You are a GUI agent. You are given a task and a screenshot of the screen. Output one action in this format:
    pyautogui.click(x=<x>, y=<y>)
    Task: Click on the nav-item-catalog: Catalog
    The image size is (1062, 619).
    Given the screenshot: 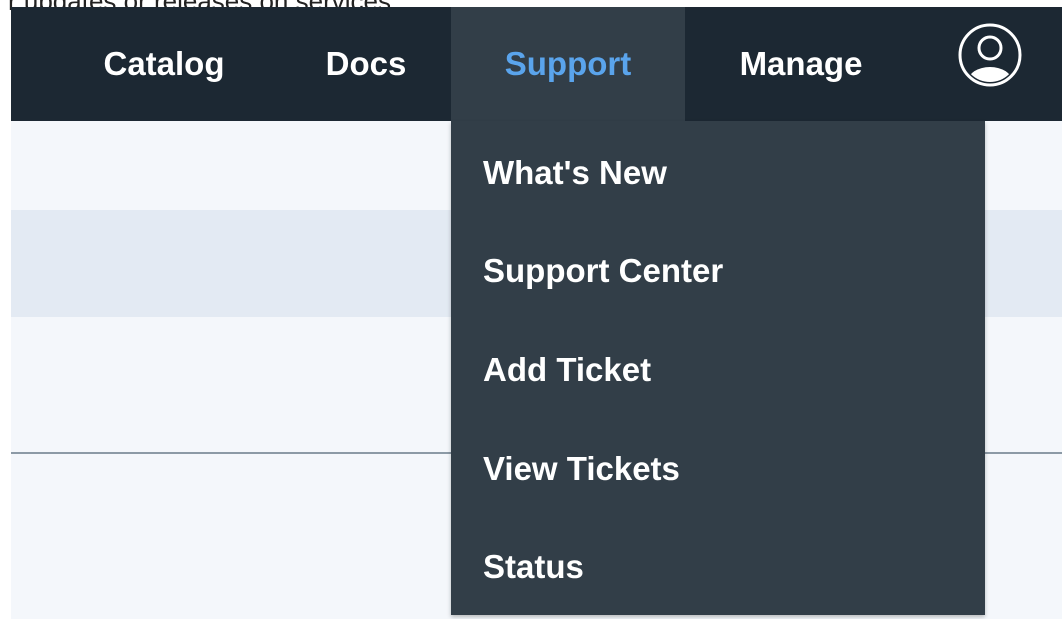 What is the action you would take?
    pyautogui.click(x=164, y=64)
    